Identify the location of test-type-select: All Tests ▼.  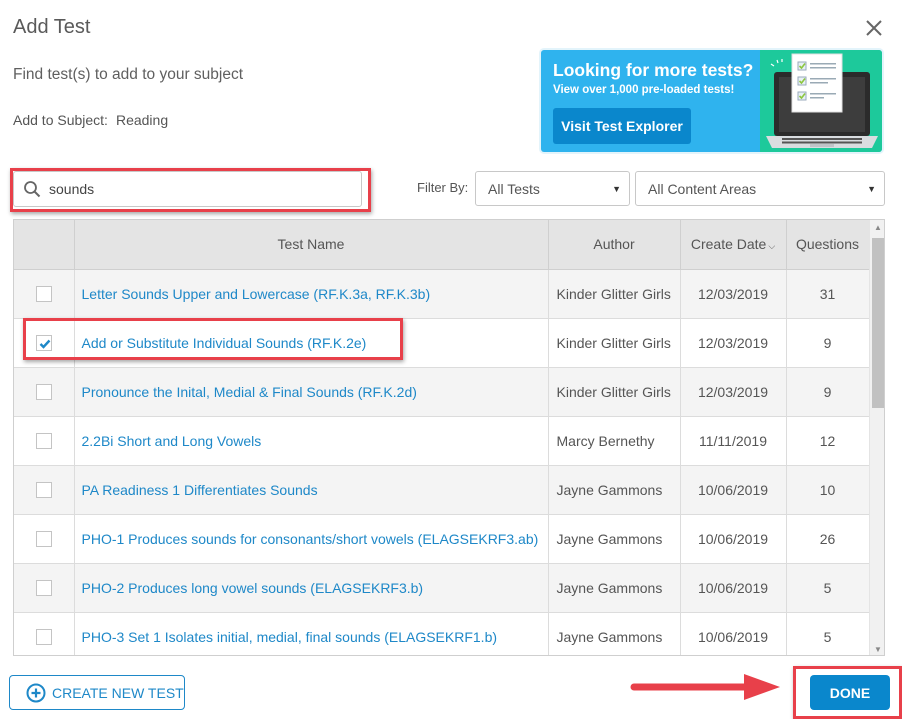
(552, 188).